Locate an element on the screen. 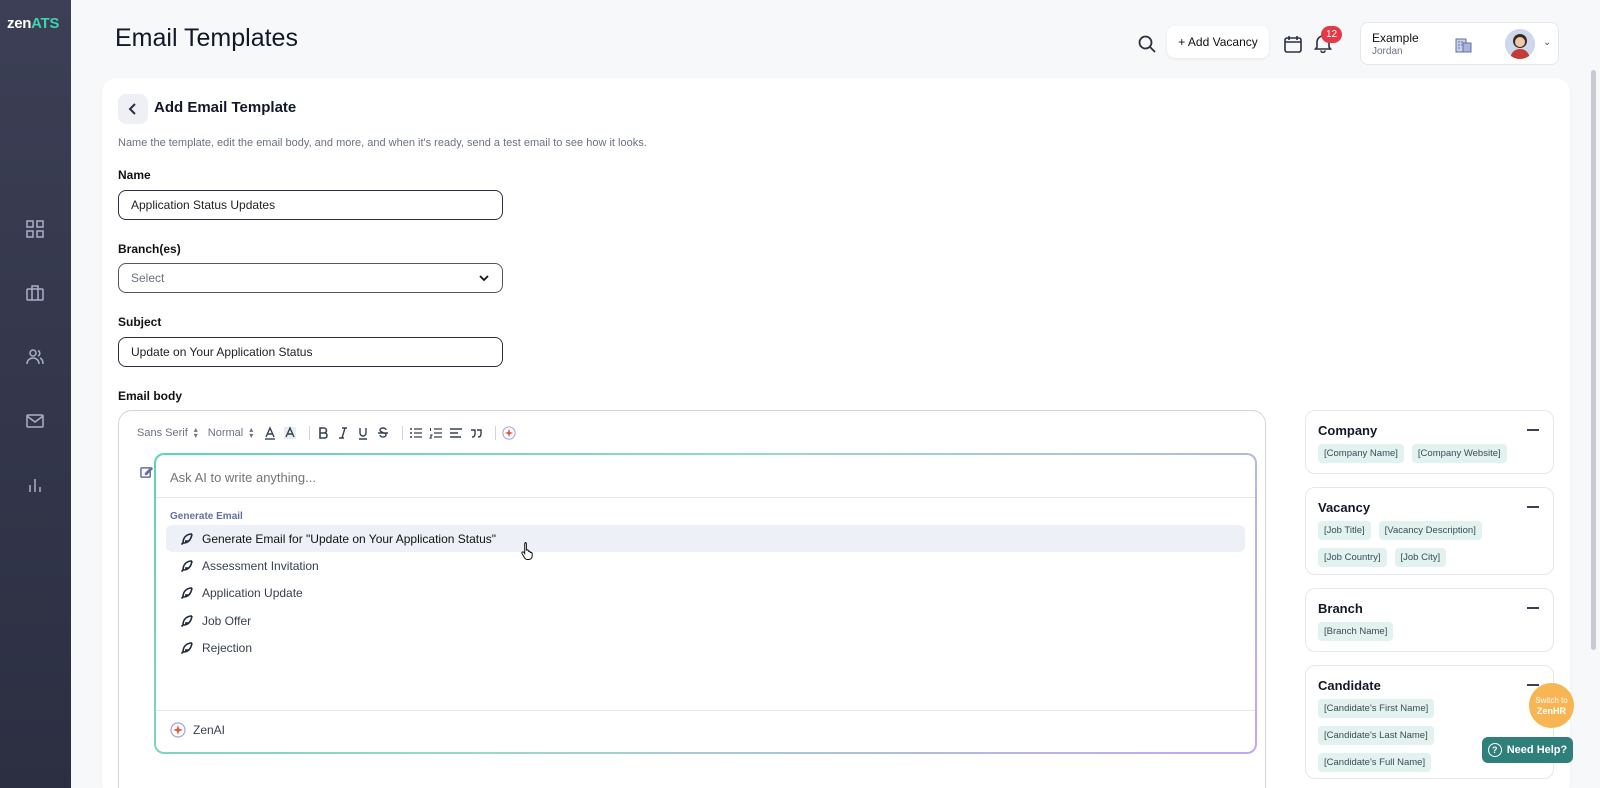 The height and width of the screenshot is (788, 1600). subject-input: Update on Your Application Status is located at coordinates (310, 352).